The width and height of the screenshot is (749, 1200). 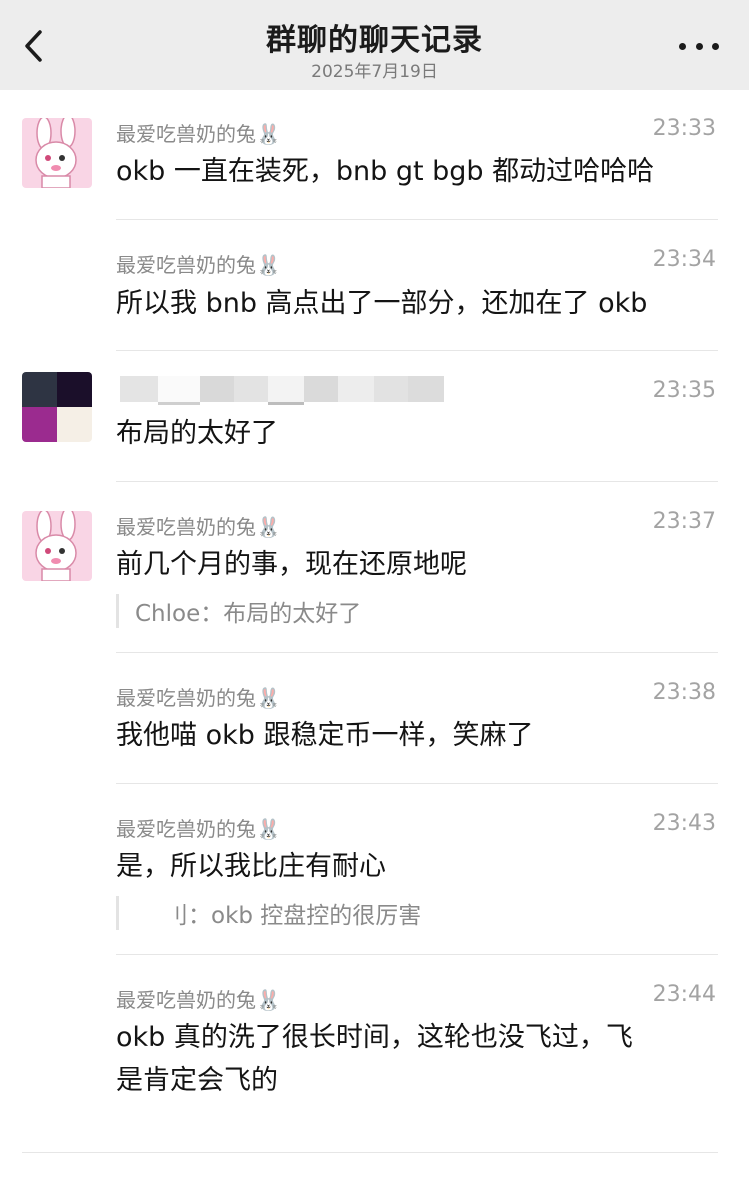 What do you see at coordinates (684, 128) in the screenshot?
I see `message-time: 23:33` at bounding box center [684, 128].